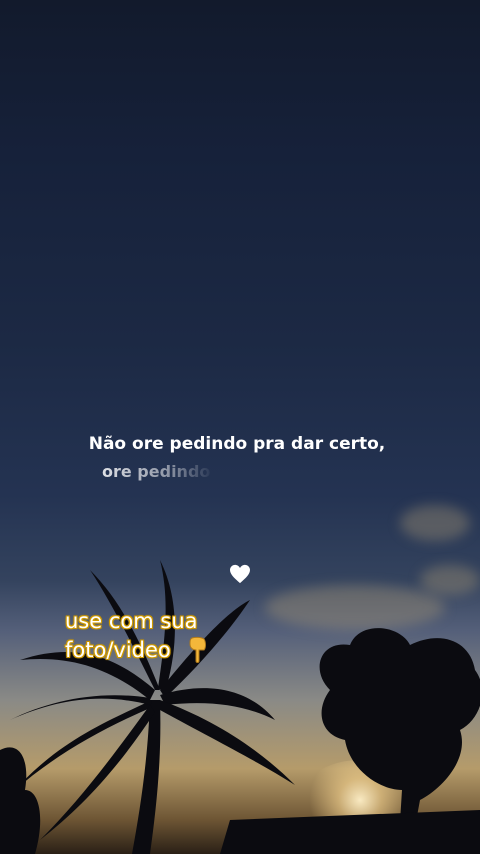 The image size is (480, 854). Describe the element at coordinates (131, 636) in the screenshot. I see `sticker-text: use com sua foto/video` at that location.